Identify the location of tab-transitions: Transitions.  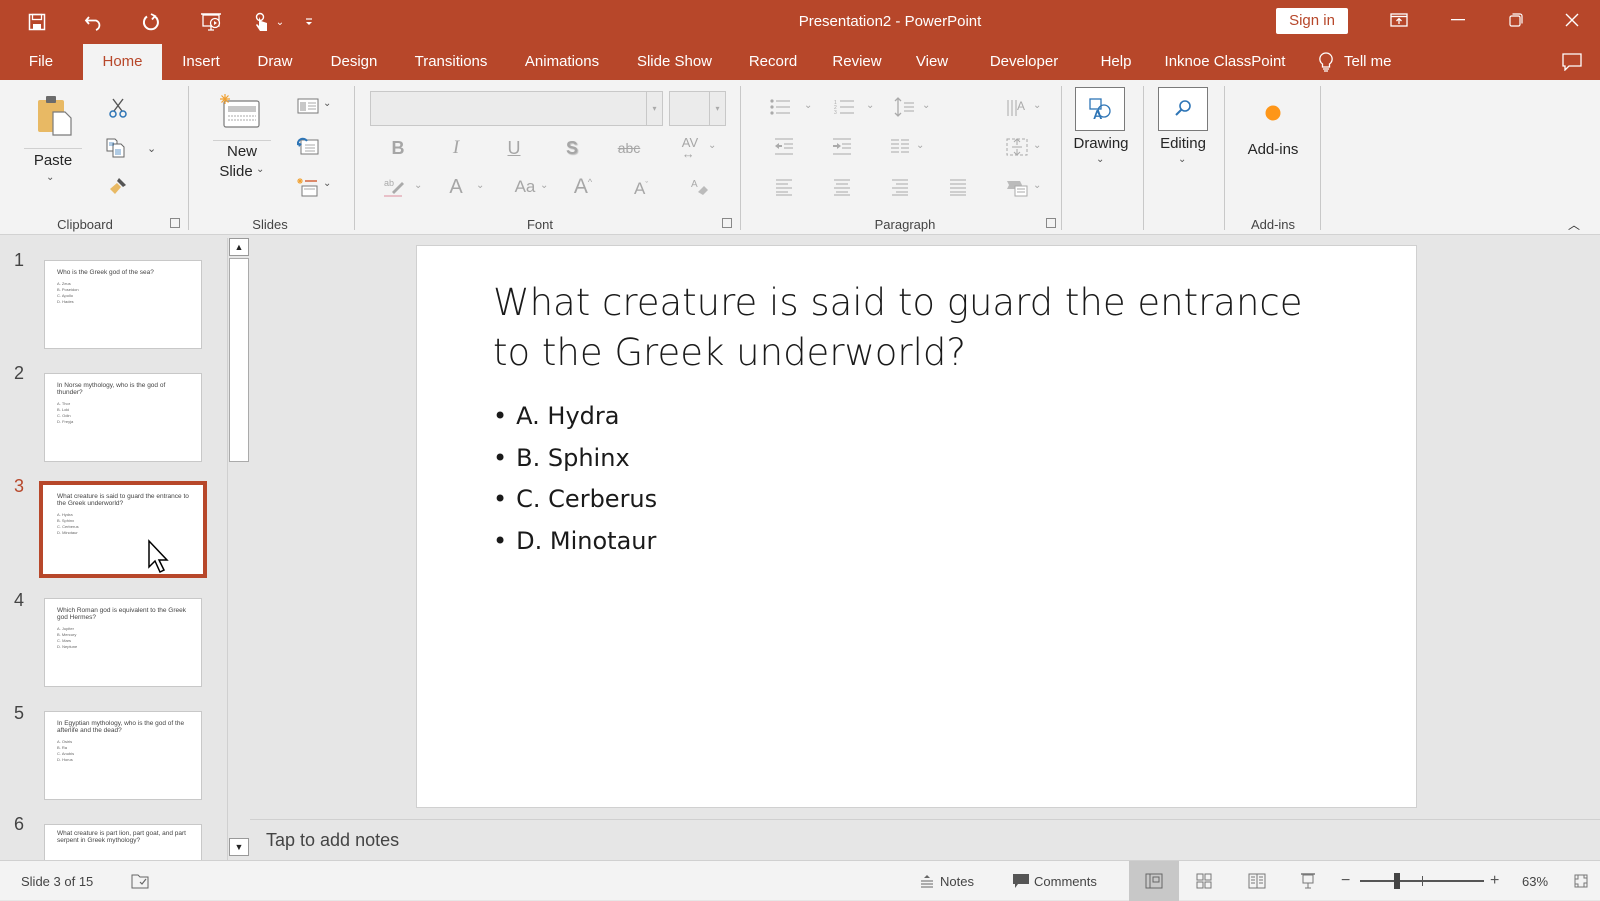
(451, 62).